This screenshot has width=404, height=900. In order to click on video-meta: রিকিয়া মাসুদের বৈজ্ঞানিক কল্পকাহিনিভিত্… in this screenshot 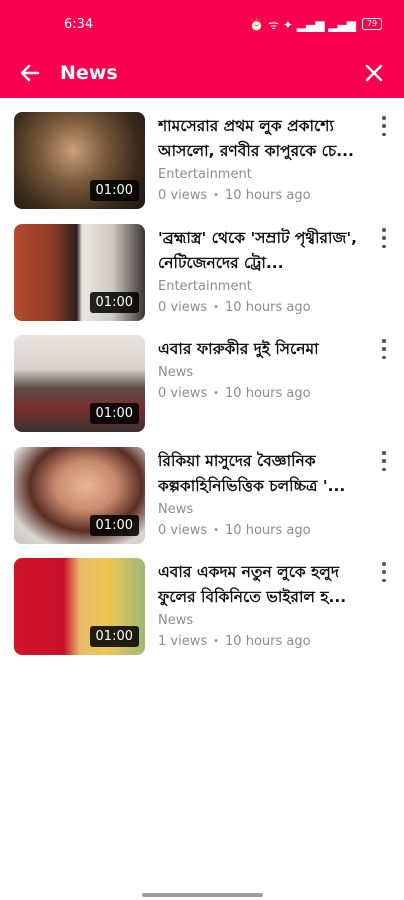, I will do `click(263, 495)`.